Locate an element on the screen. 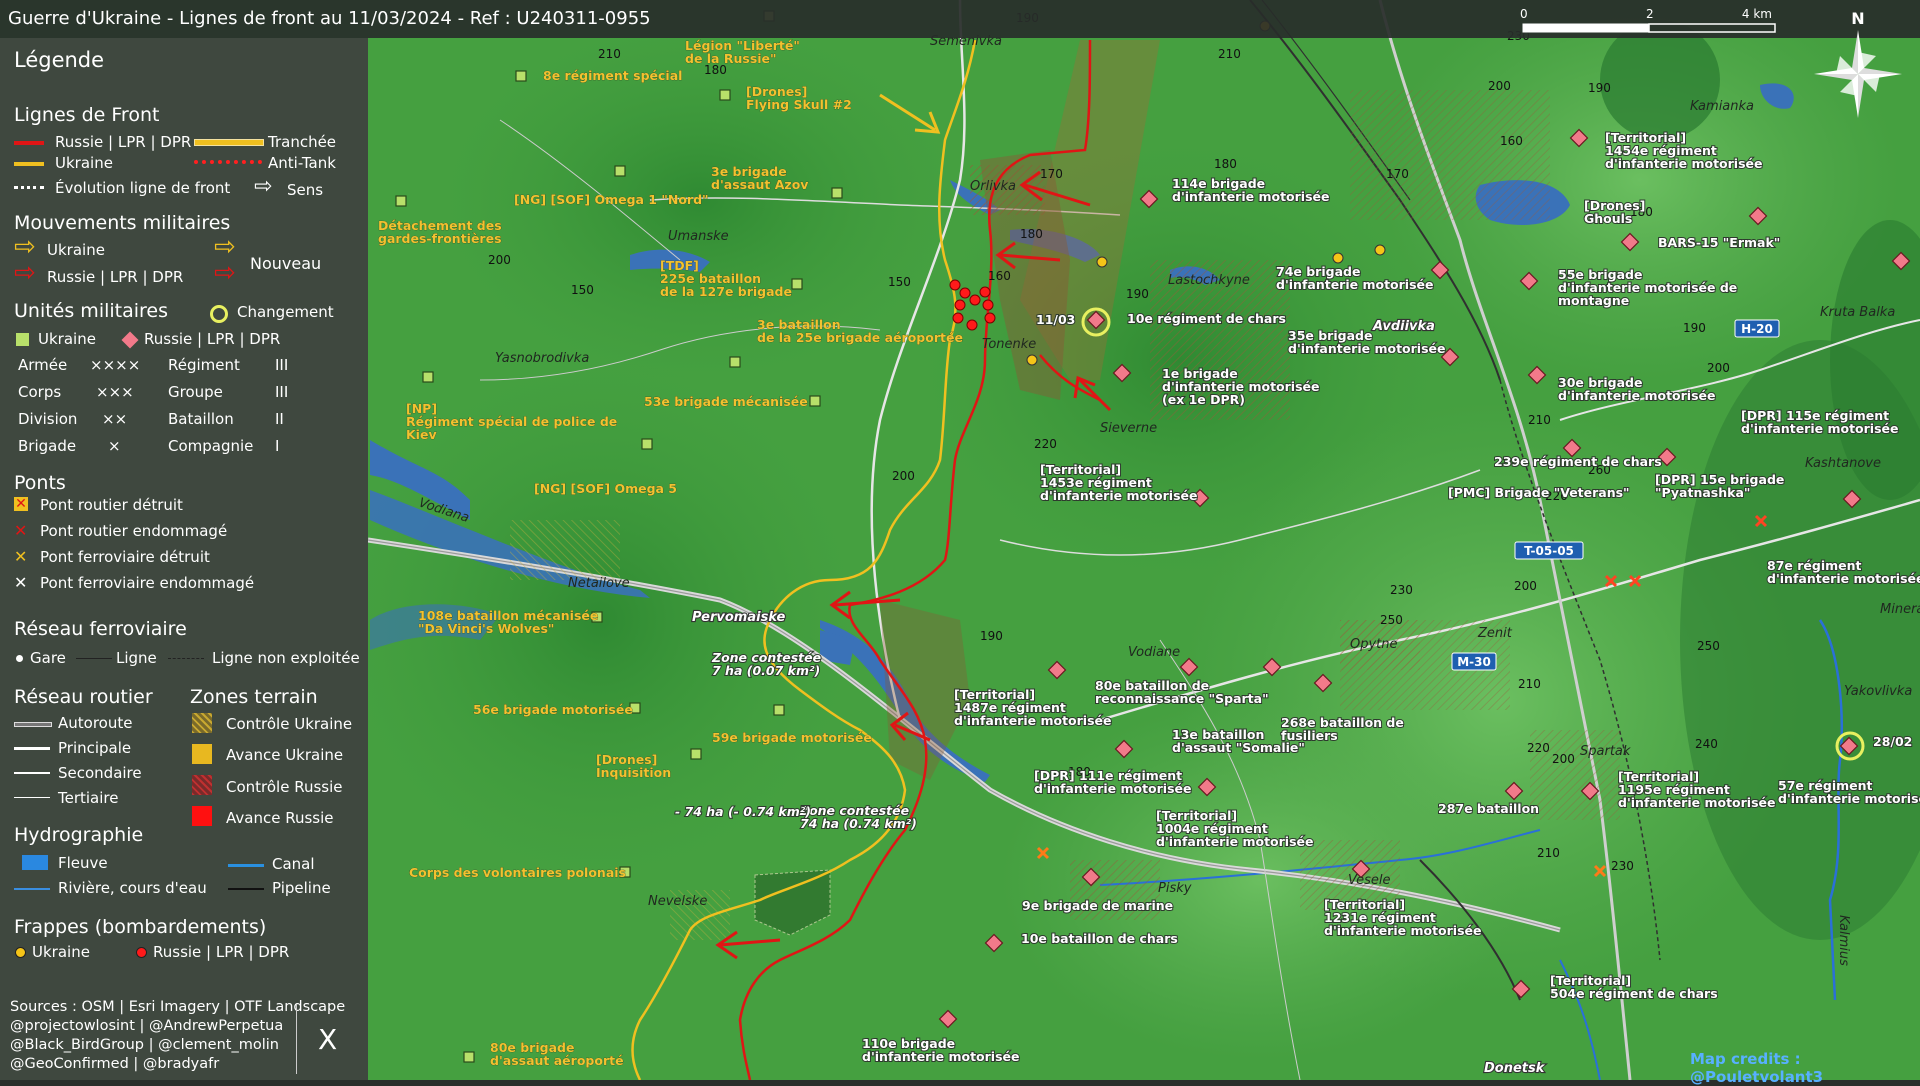 This screenshot has width=1920, height=1086. place-vodiane: Vodiane is located at coordinates (1154, 652).